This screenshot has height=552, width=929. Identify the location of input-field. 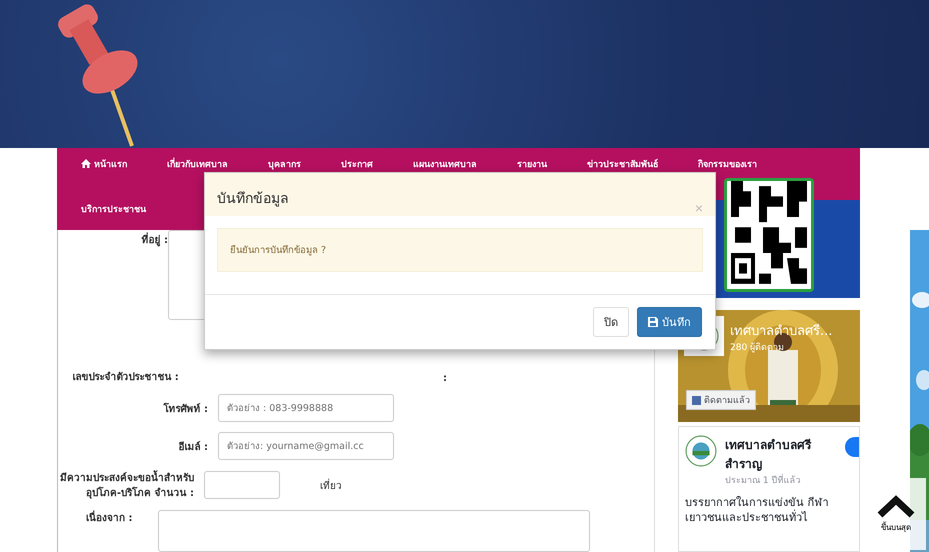
(242, 485).